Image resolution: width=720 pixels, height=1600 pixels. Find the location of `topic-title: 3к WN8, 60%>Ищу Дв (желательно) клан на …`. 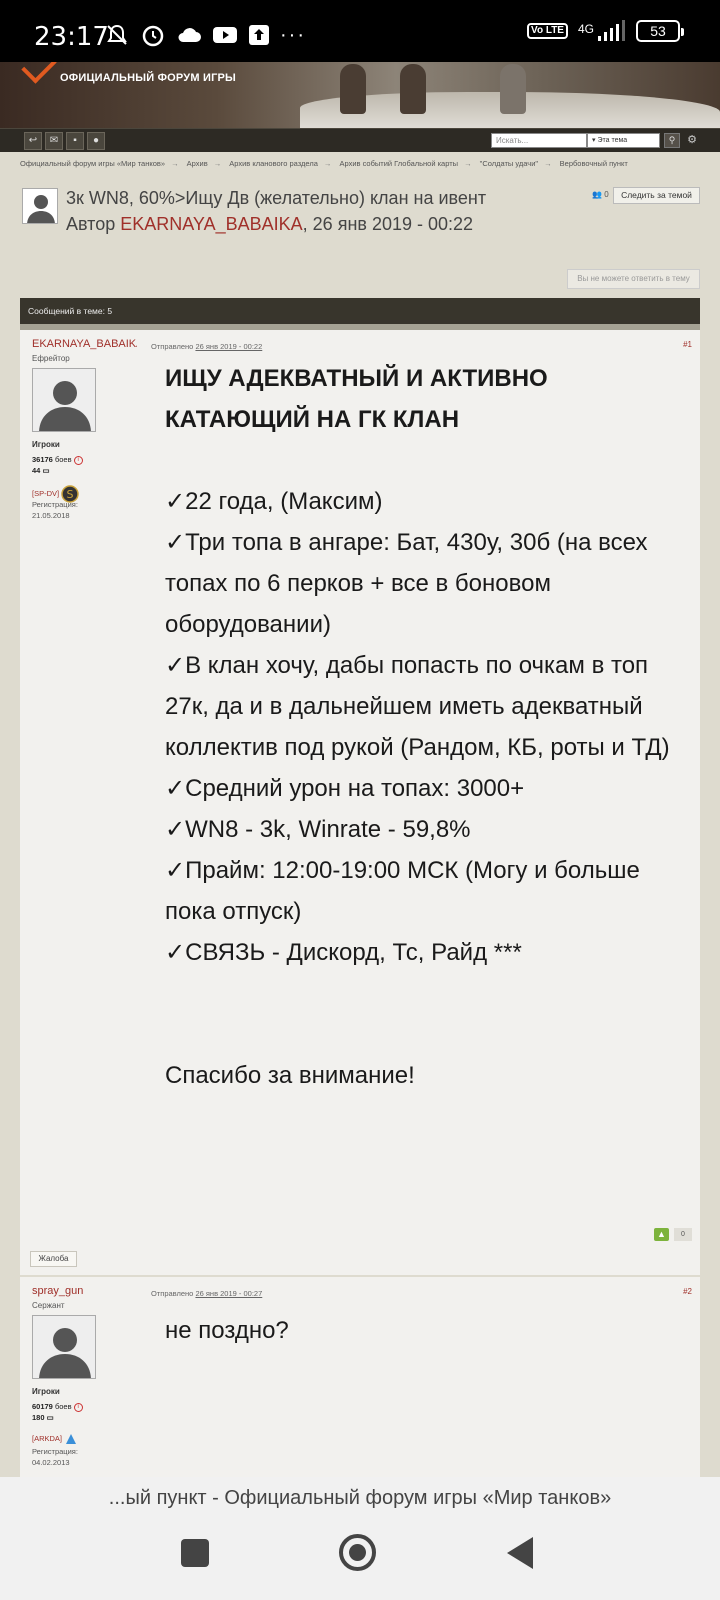

topic-title: 3к WN8, 60%>Ищу Дв (желательно) клан на … is located at coordinates (276, 198).